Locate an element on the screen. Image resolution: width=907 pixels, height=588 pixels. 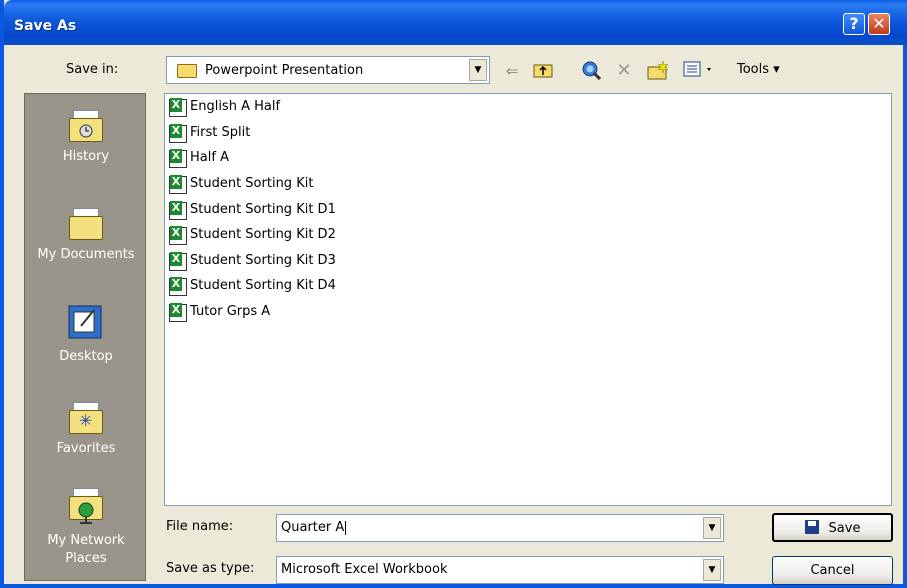
save-button: Save is located at coordinates (832, 527).